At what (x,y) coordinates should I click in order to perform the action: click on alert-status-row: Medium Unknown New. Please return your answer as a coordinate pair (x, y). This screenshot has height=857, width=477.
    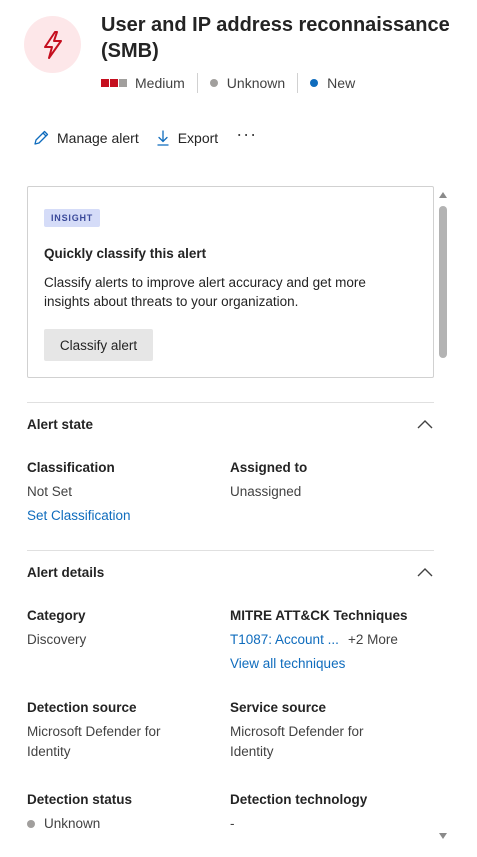
    Looking at the image, I should click on (228, 83).